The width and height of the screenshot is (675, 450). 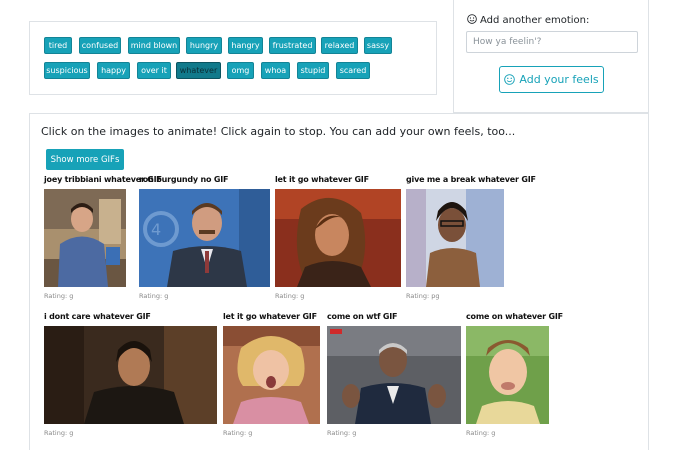 What do you see at coordinates (85, 159) in the screenshot?
I see `show-more-gifs-button: Show more GIFs` at bounding box center [85, 159].